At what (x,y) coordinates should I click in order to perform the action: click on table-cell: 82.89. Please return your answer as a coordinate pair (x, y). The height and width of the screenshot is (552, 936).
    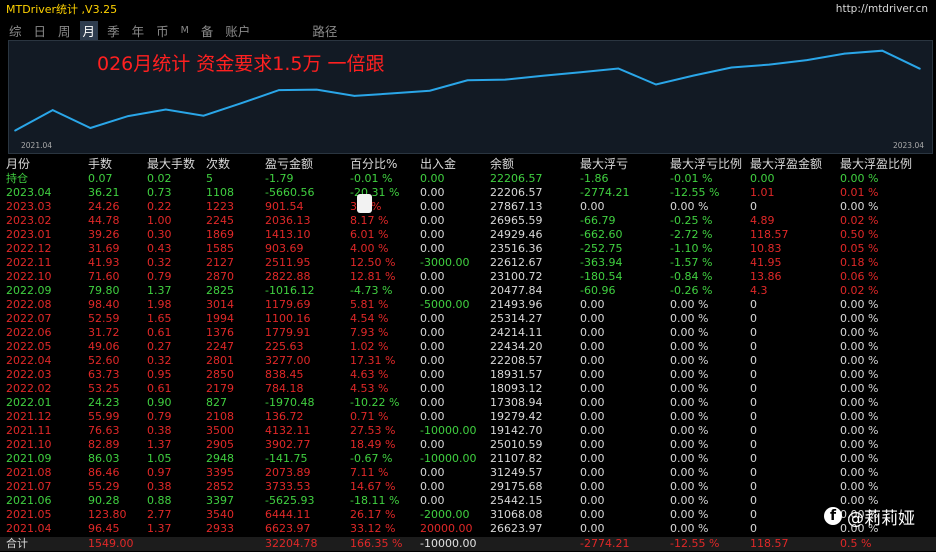
    Looking at the image, I should click on (104, 444).